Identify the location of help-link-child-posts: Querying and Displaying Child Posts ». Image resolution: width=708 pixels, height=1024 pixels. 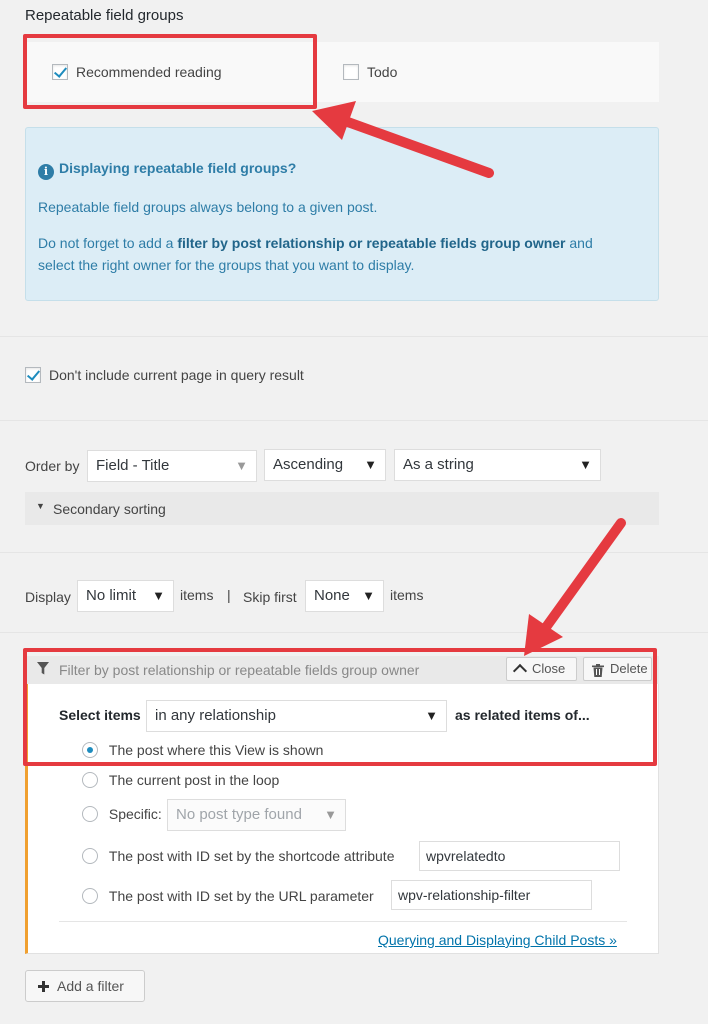
(497, 940).